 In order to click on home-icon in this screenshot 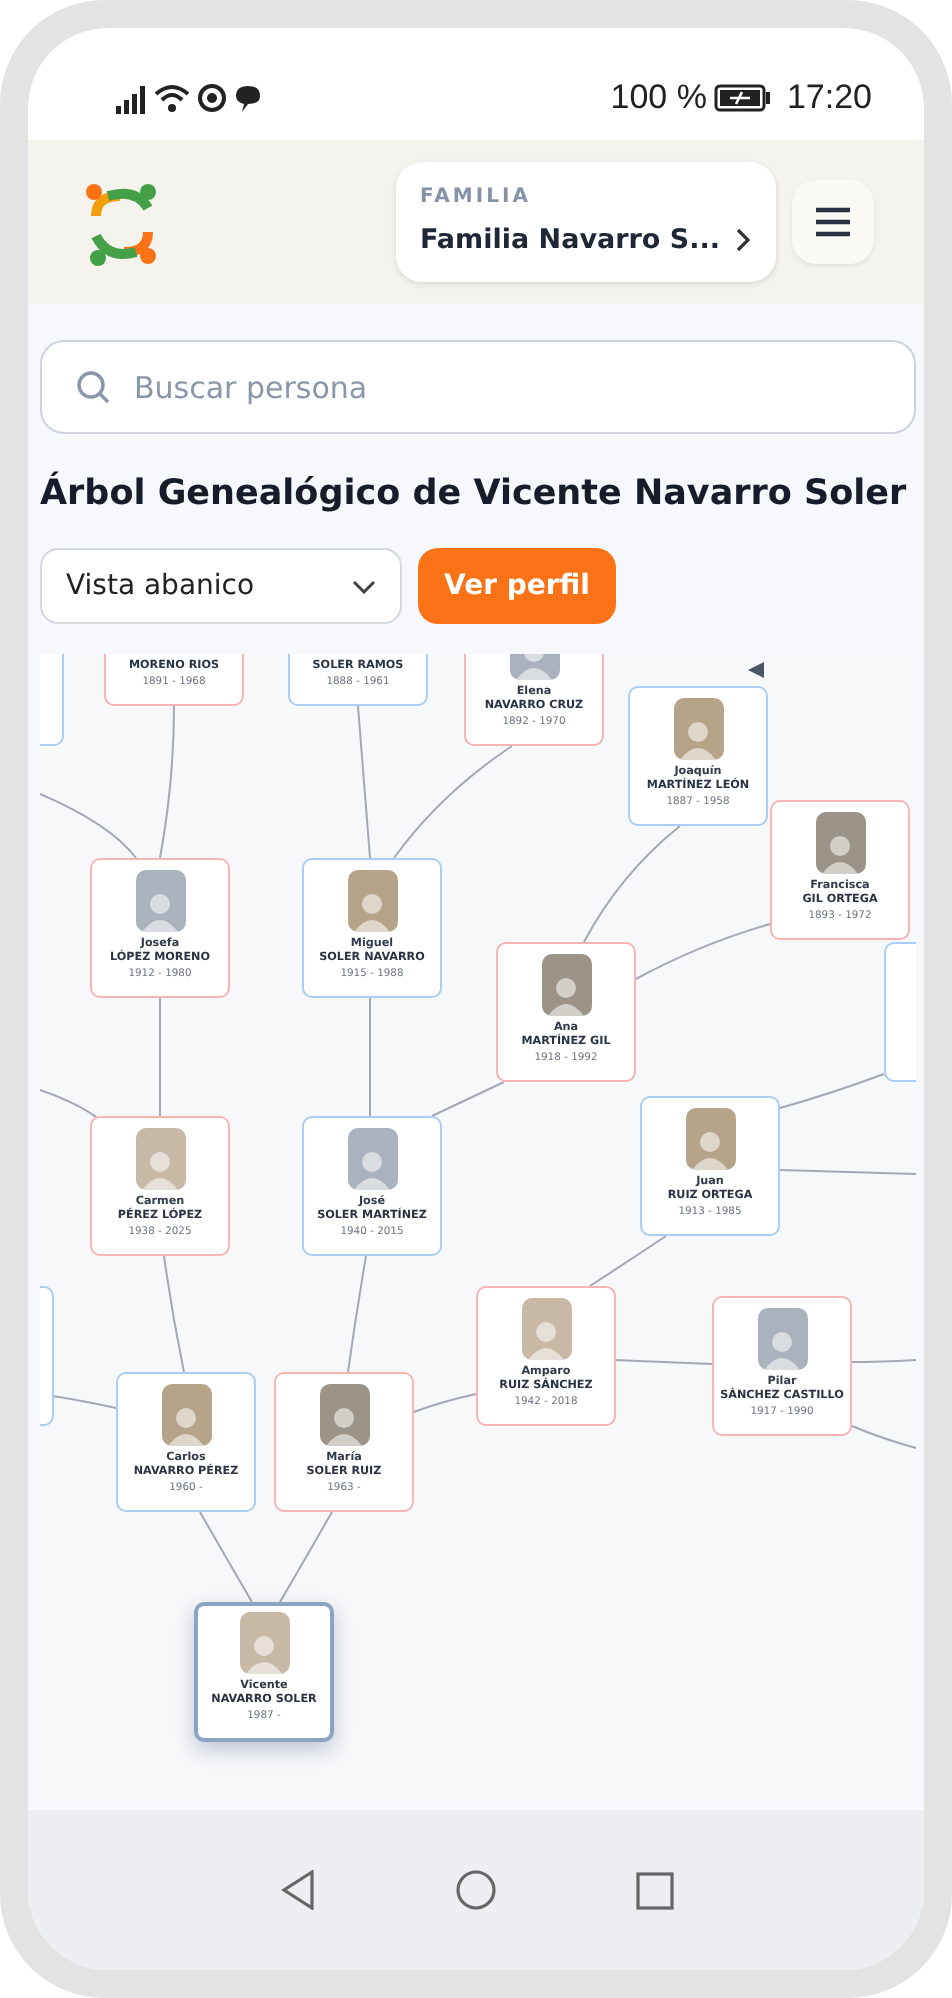, I will do `click(475, 1890)`.